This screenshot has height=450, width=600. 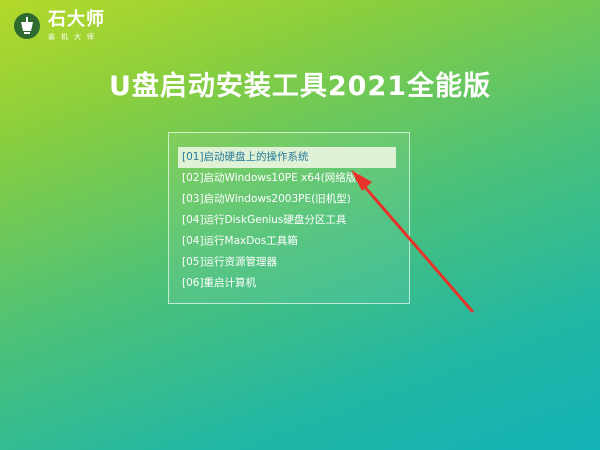 I want to click on menu-item-diskgenius: [04]运行DiskGenius硬盘分区工具, so click(x=287, y=220).